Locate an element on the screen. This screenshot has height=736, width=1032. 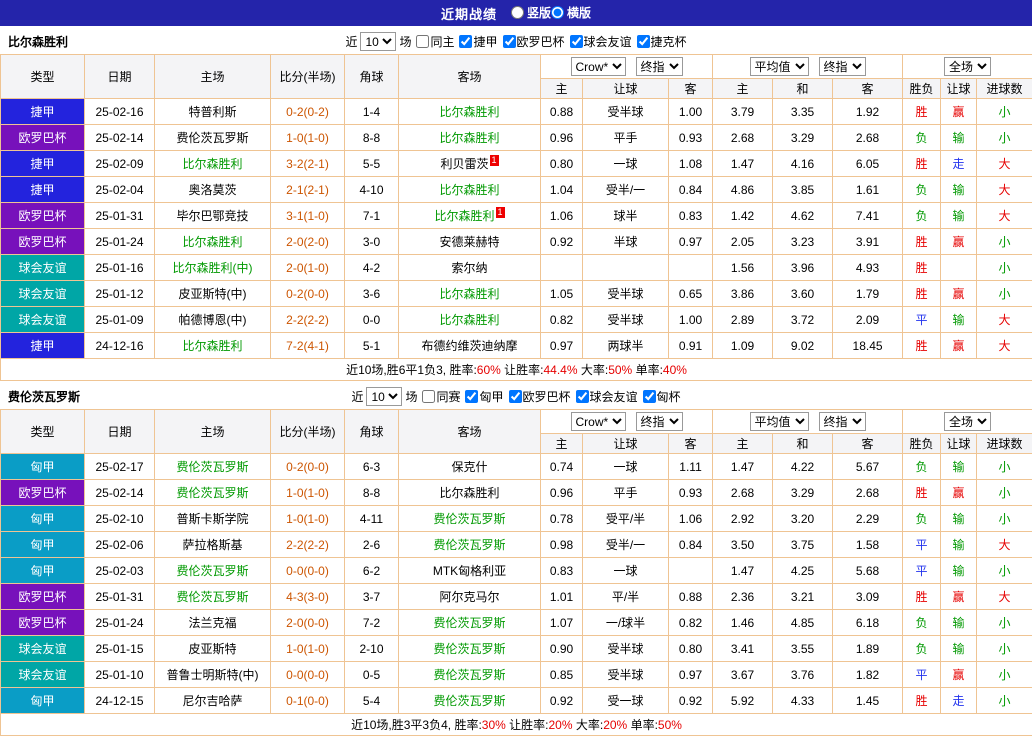
home-team-name: 皮亚斯特 is located at coordinates (212, 649).